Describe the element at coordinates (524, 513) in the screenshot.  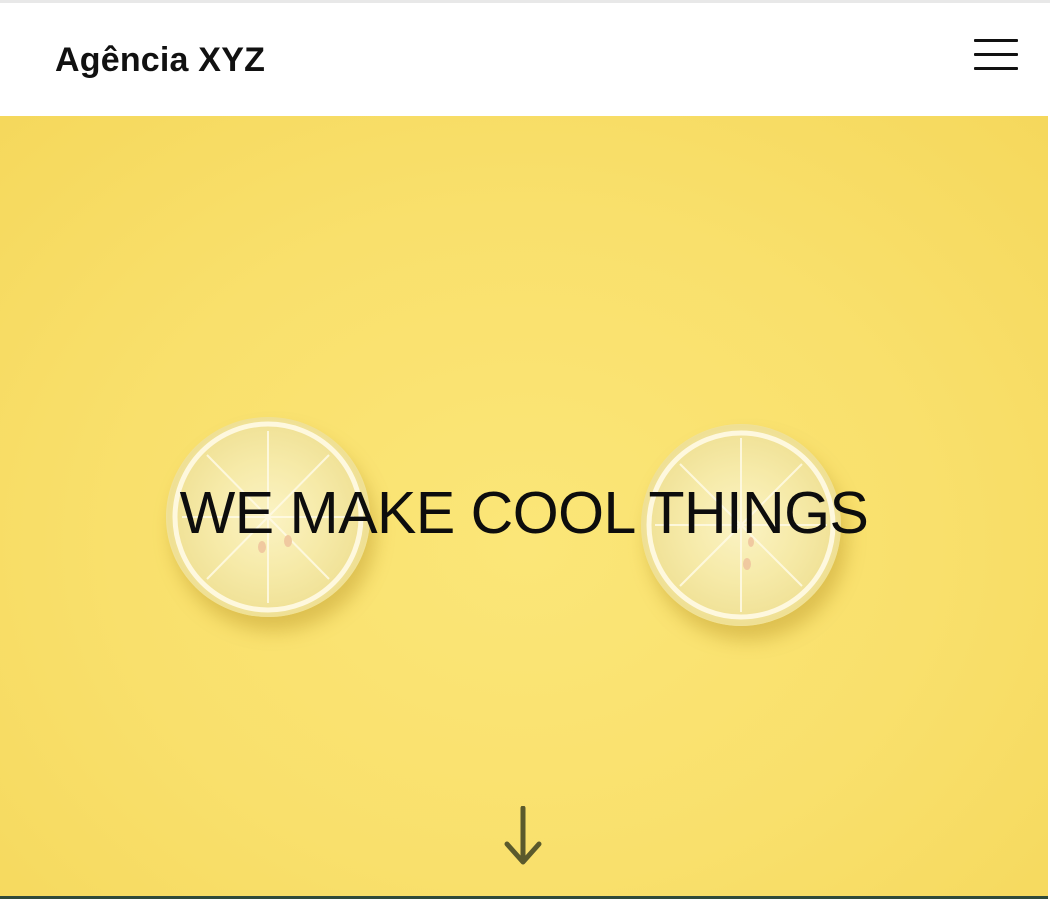
I see `hero-headline: WE MAKE COOL THINGS` at that location.